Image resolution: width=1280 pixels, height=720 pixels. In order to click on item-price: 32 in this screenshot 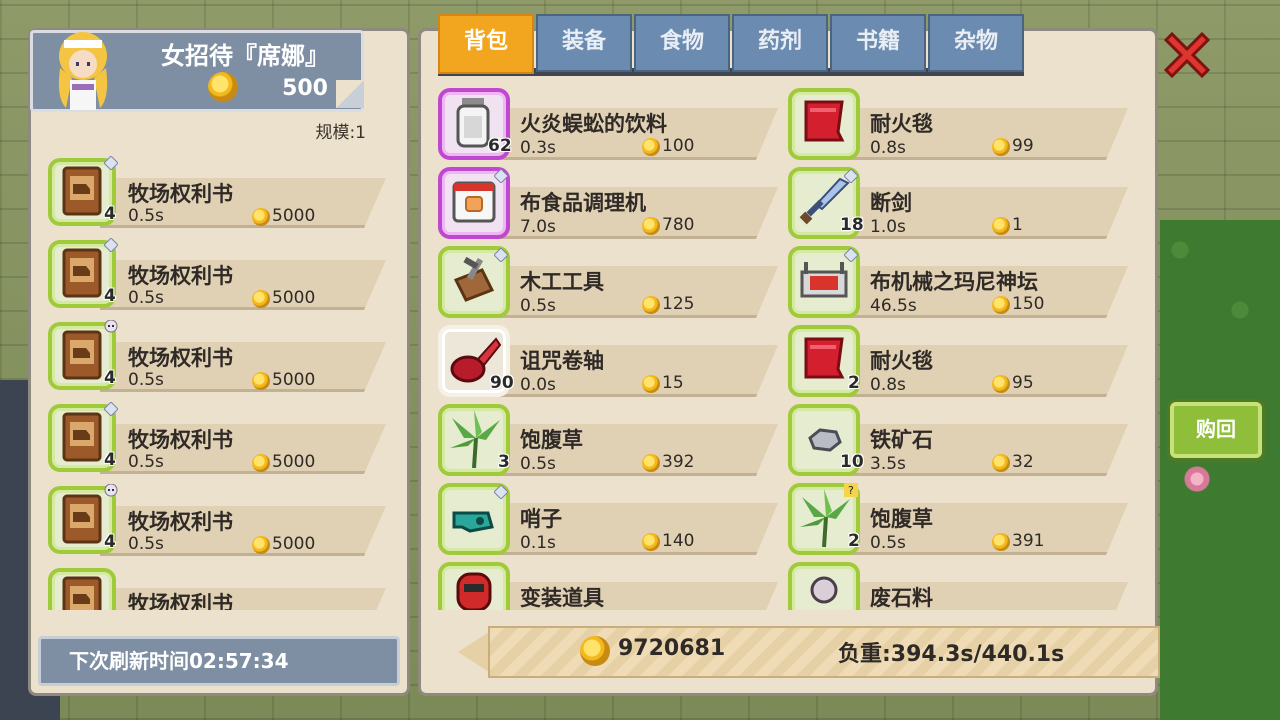, I will do `click(1023, 462)`.